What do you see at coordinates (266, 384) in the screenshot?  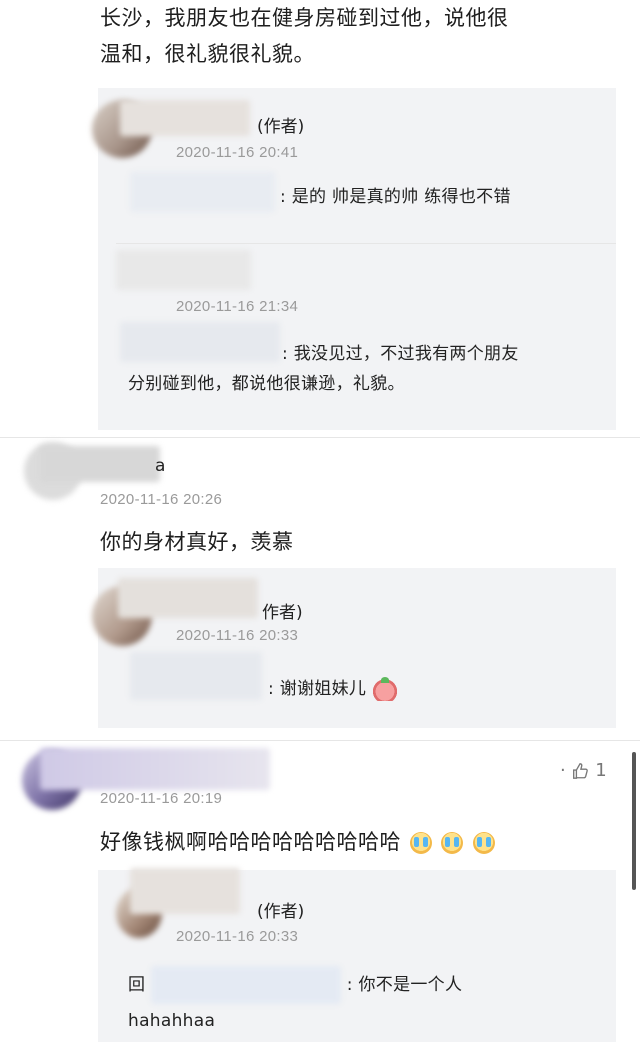 I see `reply-text-line: 分别碰到他，都说他很谦逊，礼貌。` at bounding box center [266, 384].